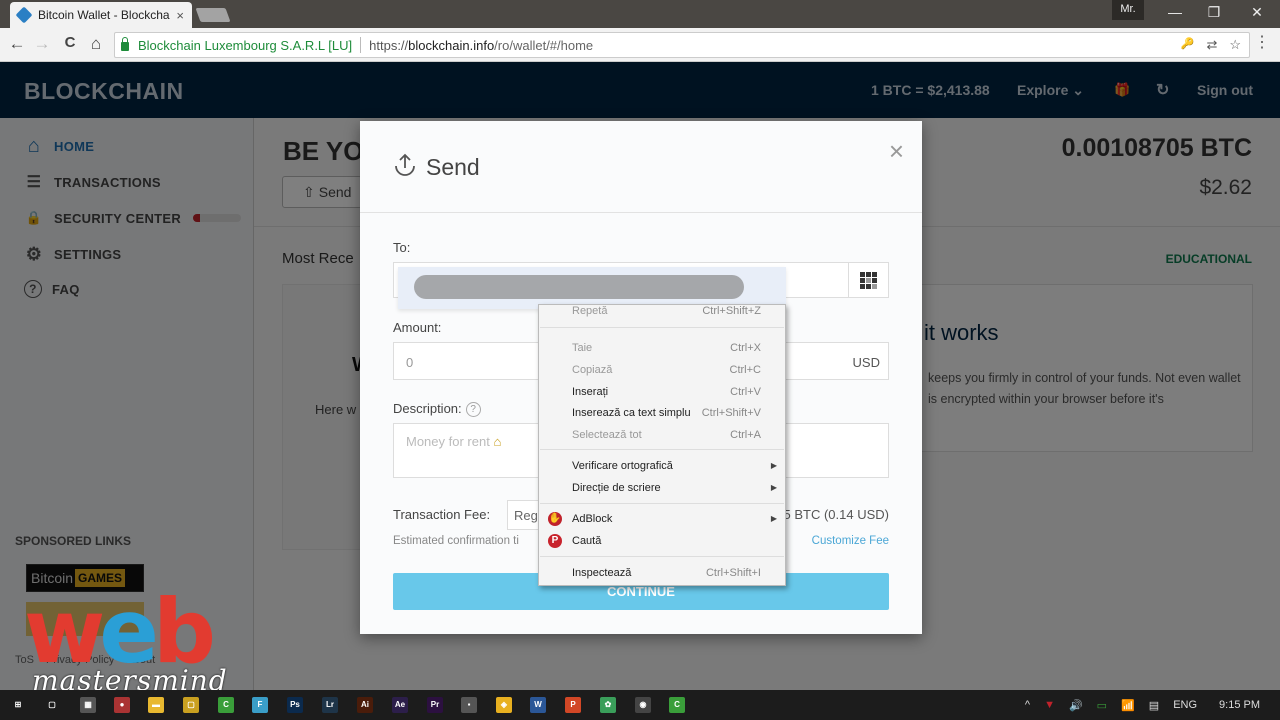 This screenshot has height=720, width=1280. I want to click on notifications-icon: ▤, so click(1154, 705).